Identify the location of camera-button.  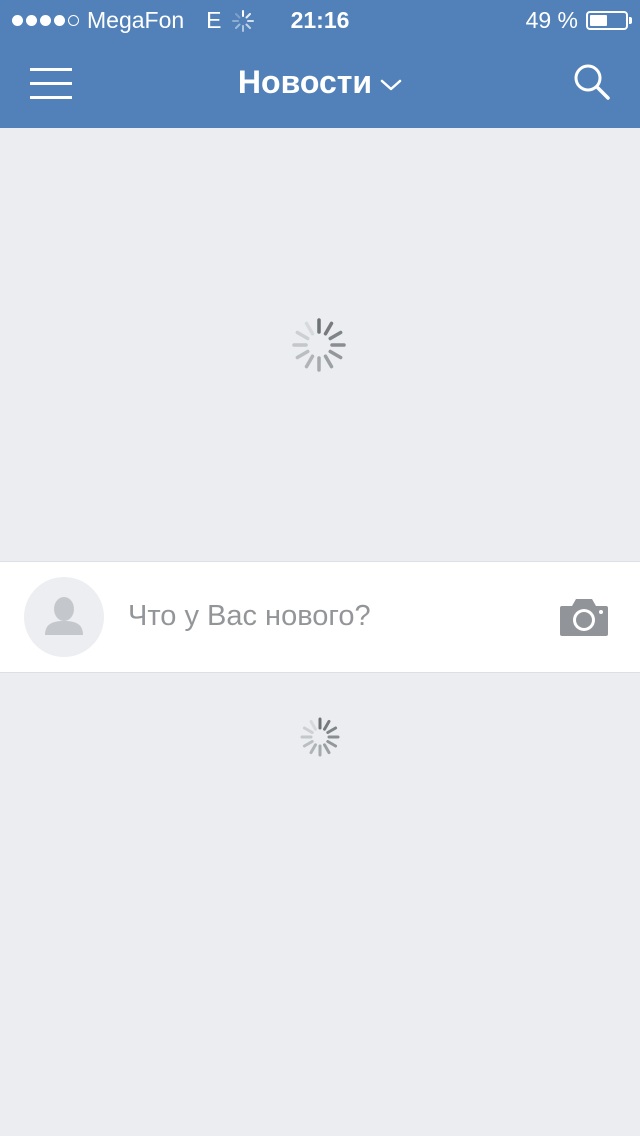
(584, 617).